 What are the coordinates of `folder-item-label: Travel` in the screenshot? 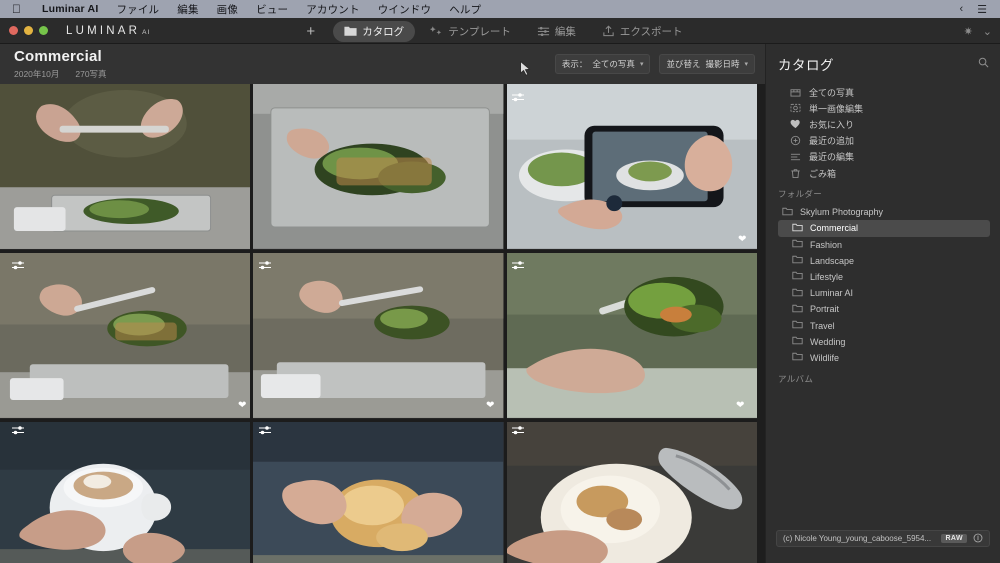 It's located at (822, 325).